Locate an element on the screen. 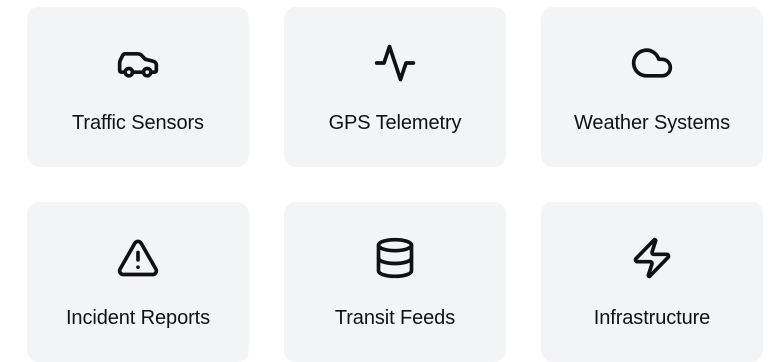 The width and height of the screenshot is (770, 362). warning-triangle-icon is located at coordinates (138, 258).